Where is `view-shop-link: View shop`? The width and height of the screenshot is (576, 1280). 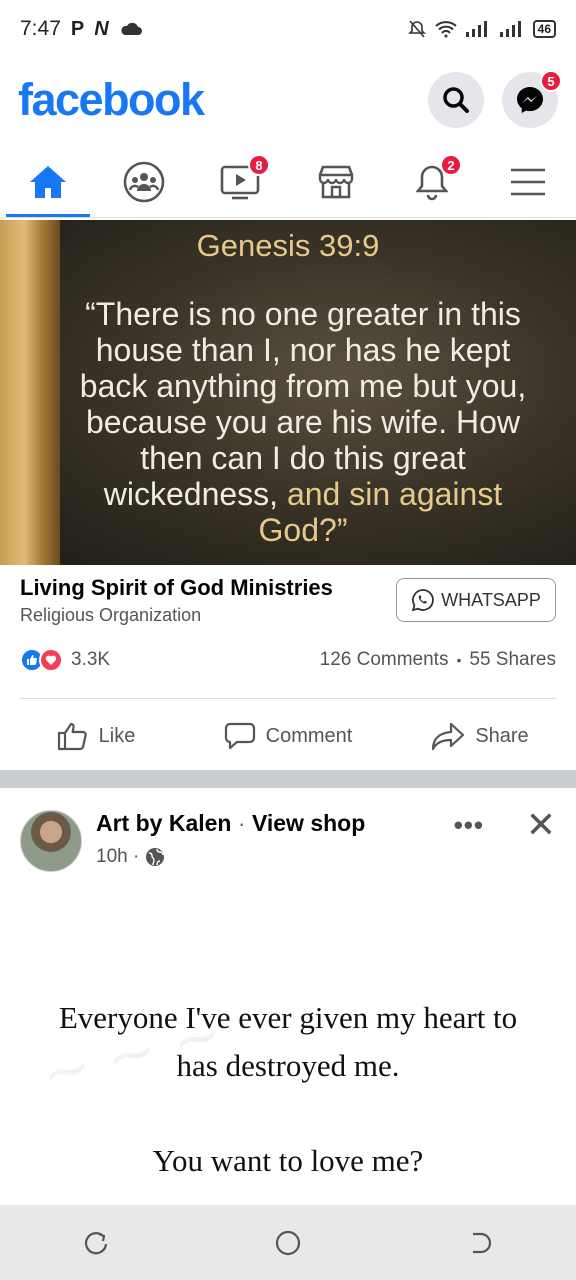 view-shop-link: View shop is located at coordinates (308, 823).